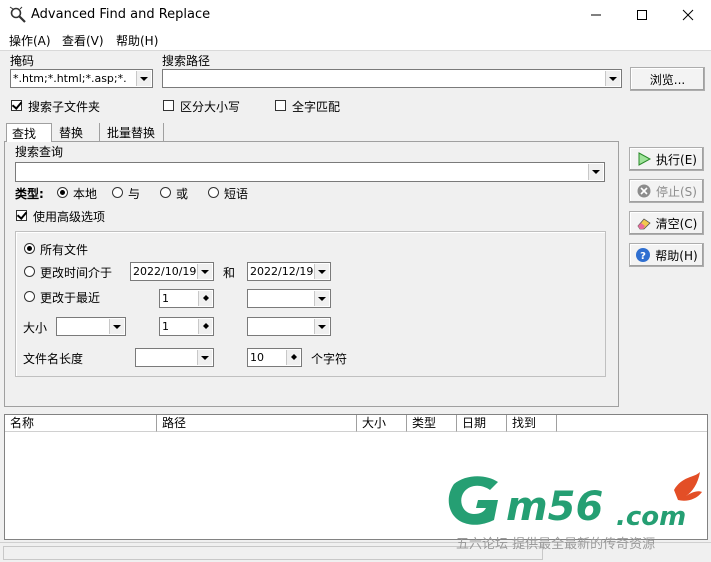 This screenshot has height=562, width=711. I want to click on maximize-icon, so click(642, 15).